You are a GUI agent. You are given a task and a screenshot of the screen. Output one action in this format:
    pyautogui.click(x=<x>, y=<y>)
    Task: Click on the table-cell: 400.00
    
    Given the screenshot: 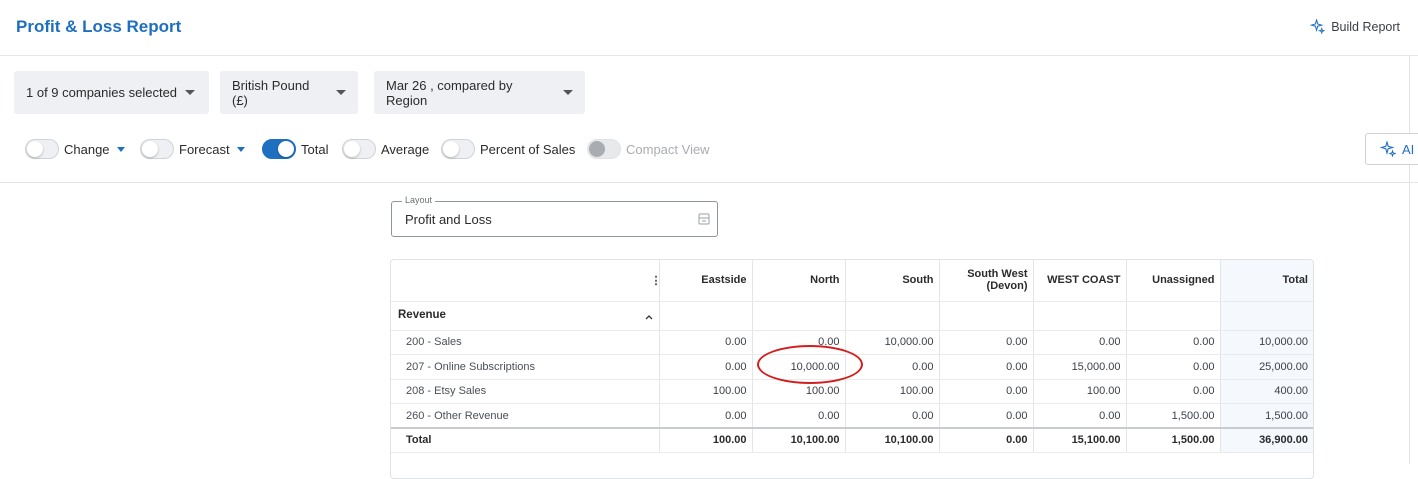 What is the action you would take?
    pyautogui.click(x=1266, y=391)
    